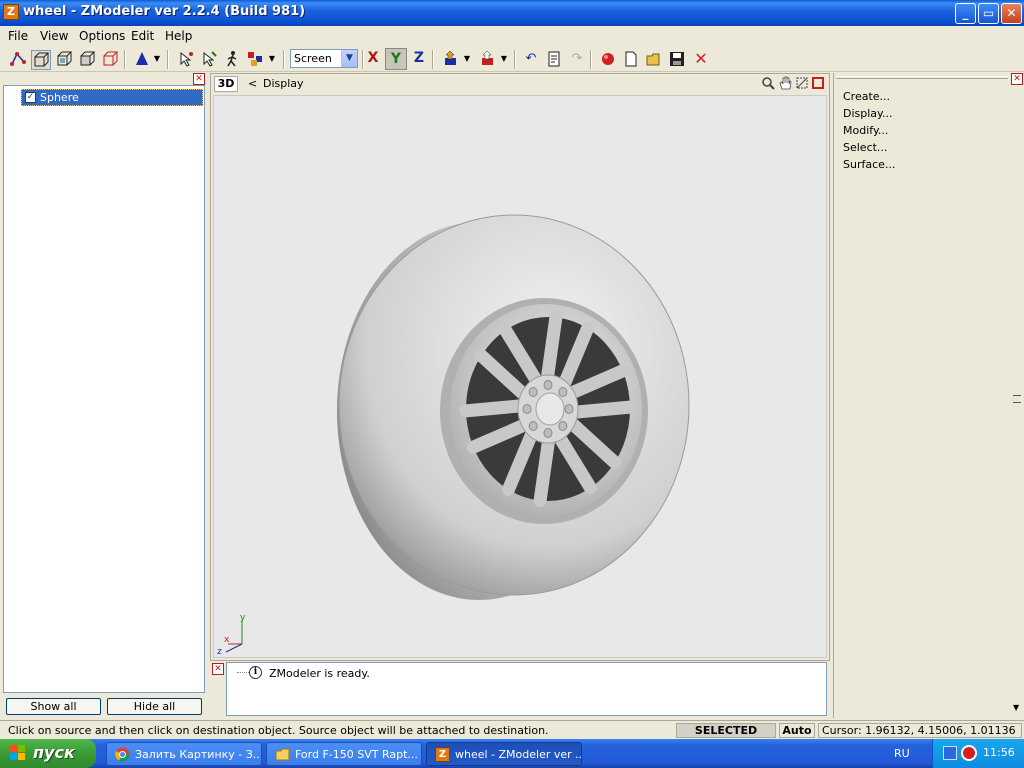  Describe the element at coordinates (252, 83) in the screenshot. I see `viewport-back-arrow: <` at that location.